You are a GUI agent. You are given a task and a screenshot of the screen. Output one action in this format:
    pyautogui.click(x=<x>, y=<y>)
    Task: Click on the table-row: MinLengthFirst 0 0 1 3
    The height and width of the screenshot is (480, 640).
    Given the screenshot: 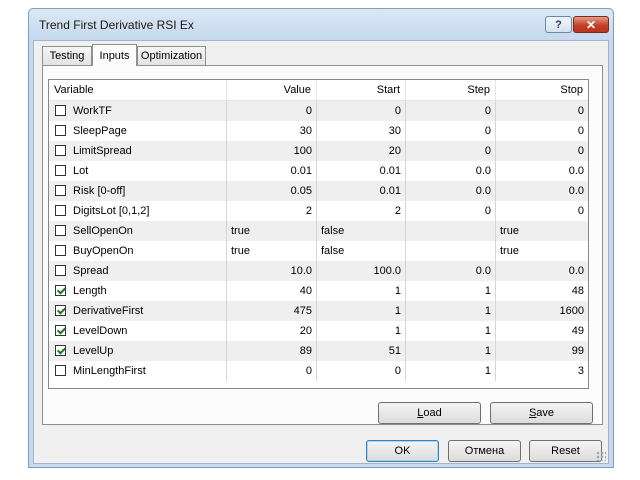 What is the action you would take?
    pyautogui.click(x=318, y=371)
    